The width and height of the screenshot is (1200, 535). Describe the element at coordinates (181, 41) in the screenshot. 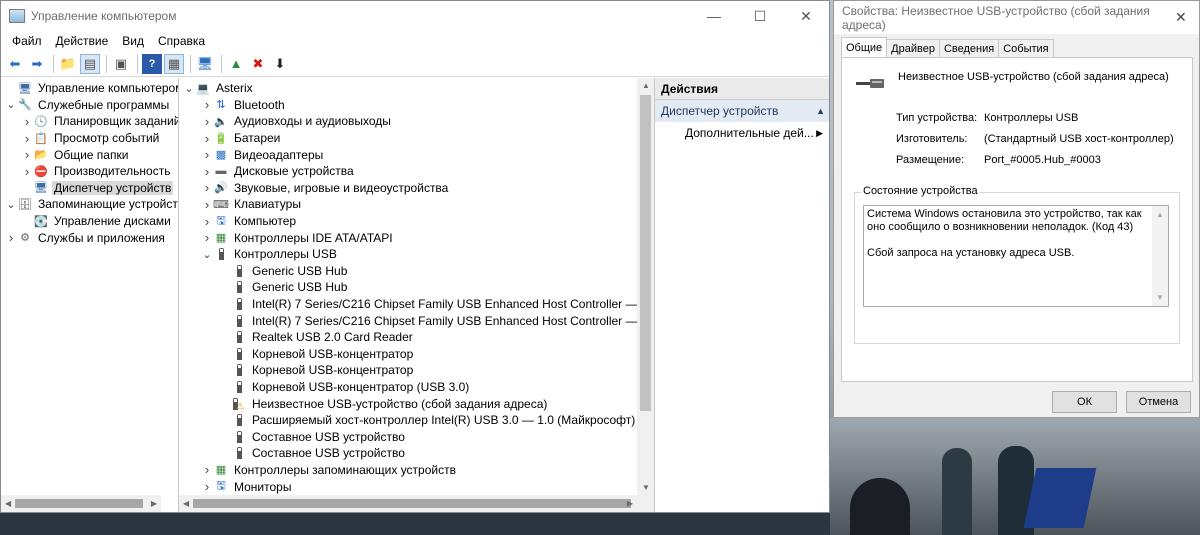

I see `menu-help: Справка` at that location.